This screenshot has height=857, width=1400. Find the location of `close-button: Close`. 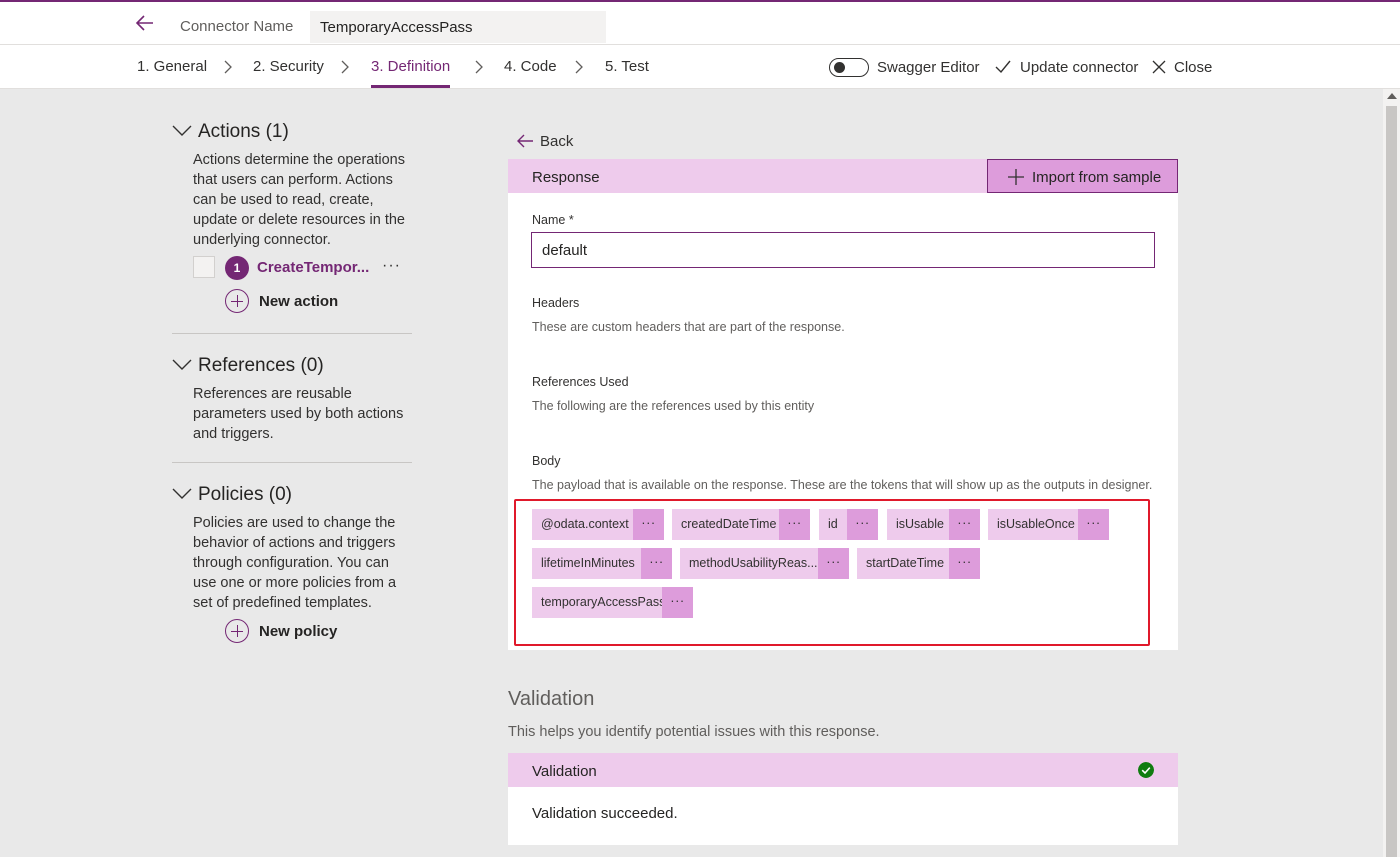

close-button: Close is located at coordinates (1182, 68).